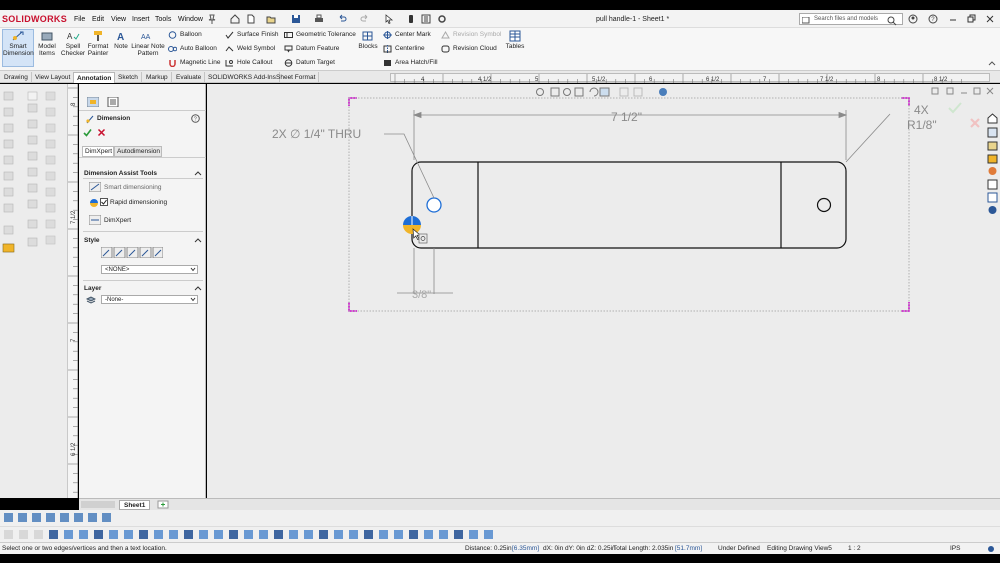 The image size is (1000, 563). Describe the element at coordinates (138, 151) in the screenshot. I see `tab-autodimension: Autodimension` at that location.